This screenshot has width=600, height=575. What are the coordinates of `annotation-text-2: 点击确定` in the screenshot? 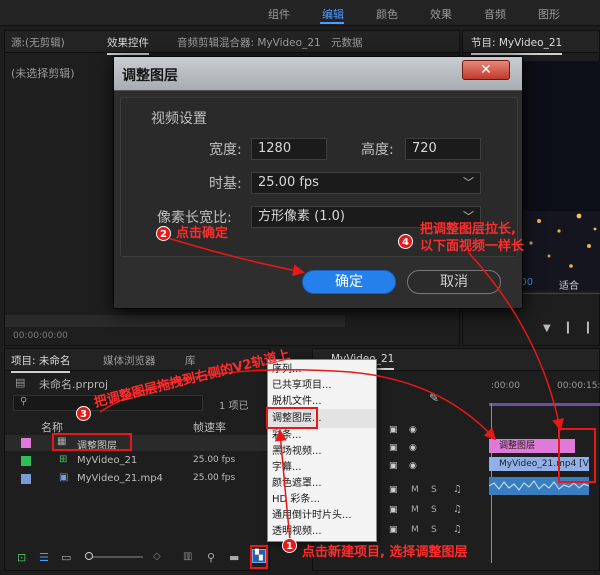 It's located at (202, 233).